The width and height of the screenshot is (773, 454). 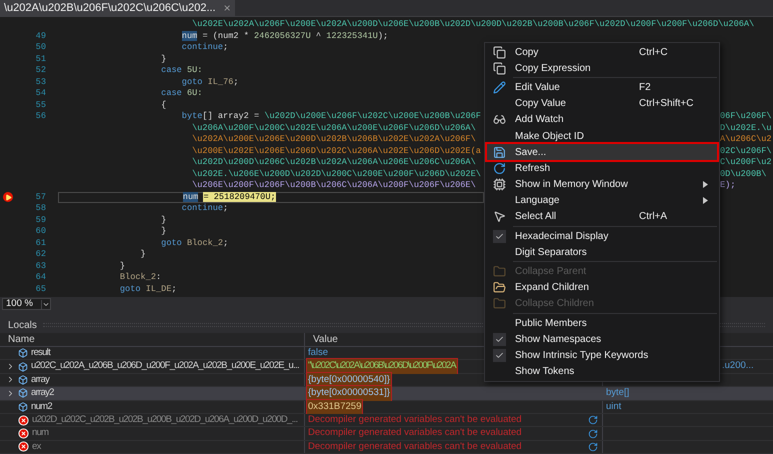 I want to click on menu-item: Copy Value Ctrl+Shift+C, so click(x=602, y=104).